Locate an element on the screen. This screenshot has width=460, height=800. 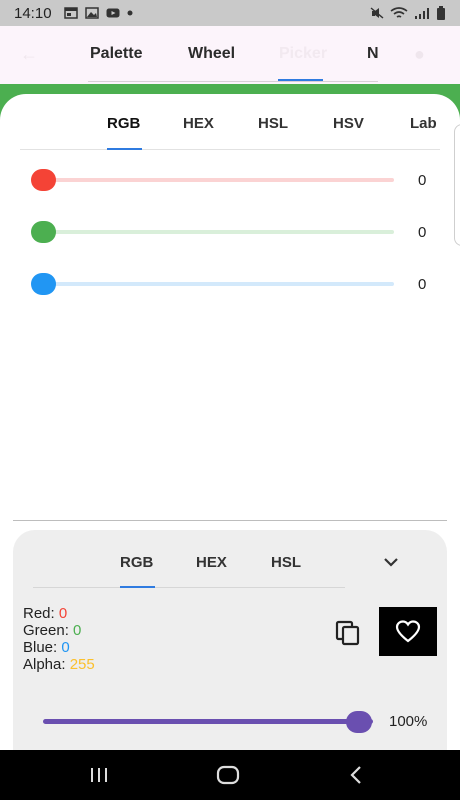
red-slider-track is located at coordinates (217, 180).